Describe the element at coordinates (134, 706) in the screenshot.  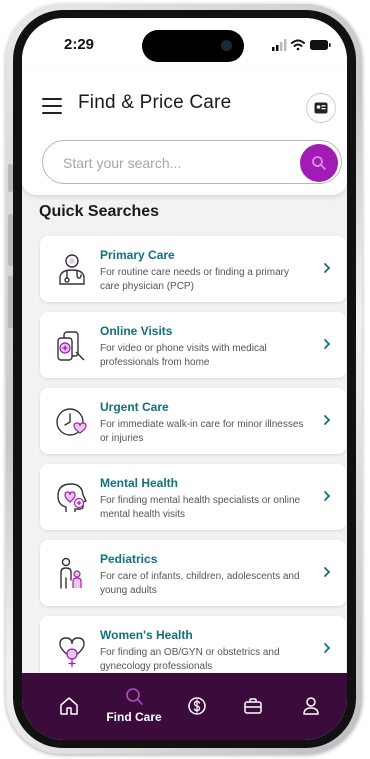
I see `nav-find-care: Find Care` at that location.